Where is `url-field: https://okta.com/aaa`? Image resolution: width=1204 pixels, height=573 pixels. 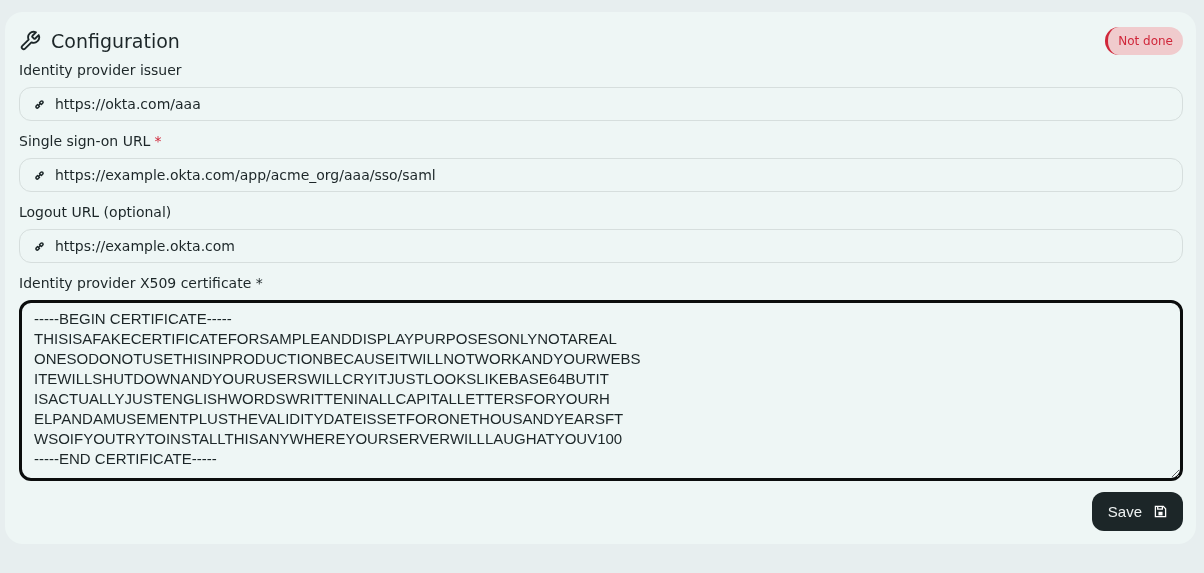 url-field: https://okta.com/aaa is located at coordinates (601, 104).